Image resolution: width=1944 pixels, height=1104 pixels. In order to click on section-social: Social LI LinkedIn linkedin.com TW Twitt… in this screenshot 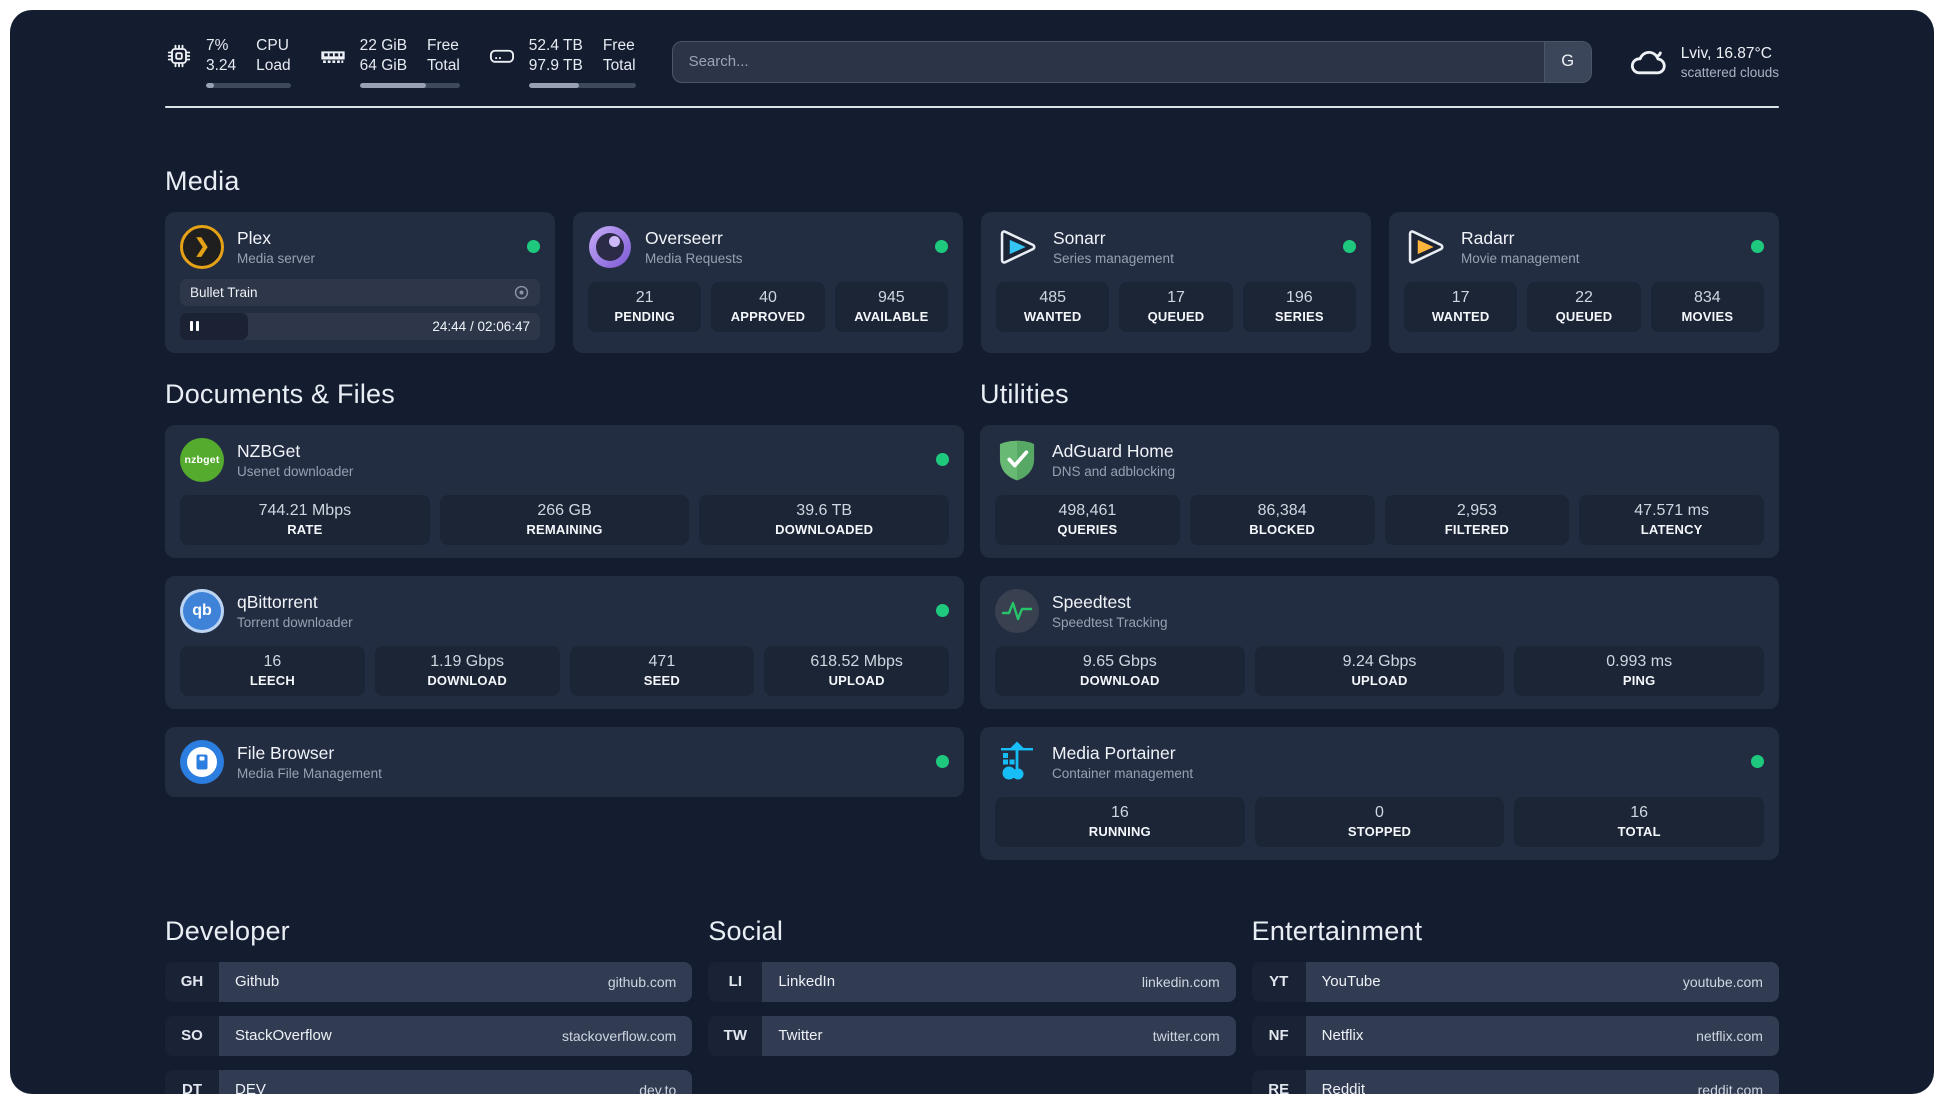, I will do `click(972, 1004)`.